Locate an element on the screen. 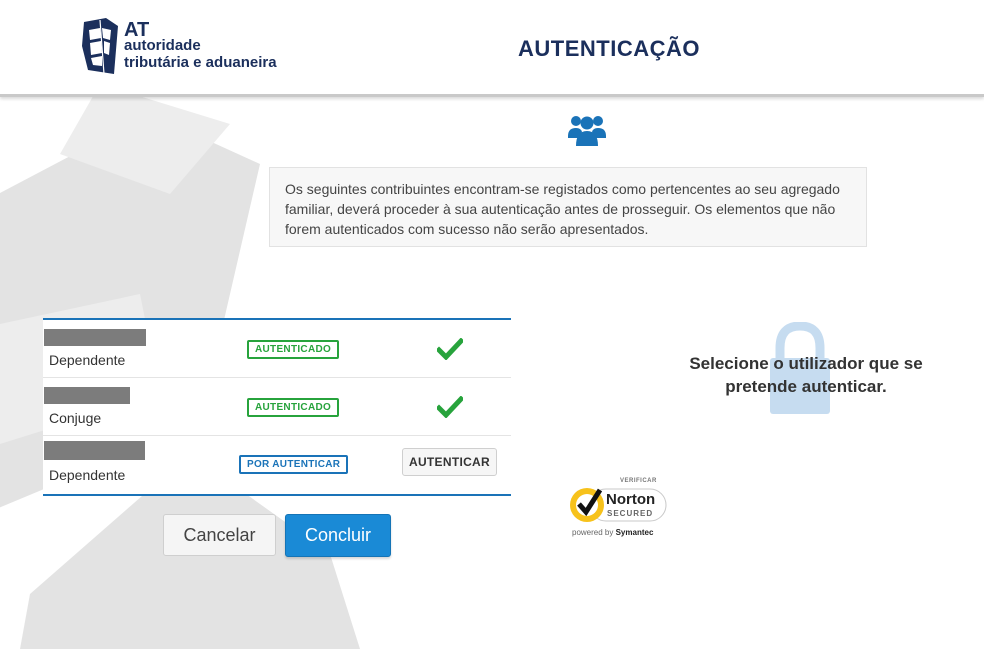 This screenshot has width=984, height=649. norton-name: Norton is located at coordinates (631, 499).